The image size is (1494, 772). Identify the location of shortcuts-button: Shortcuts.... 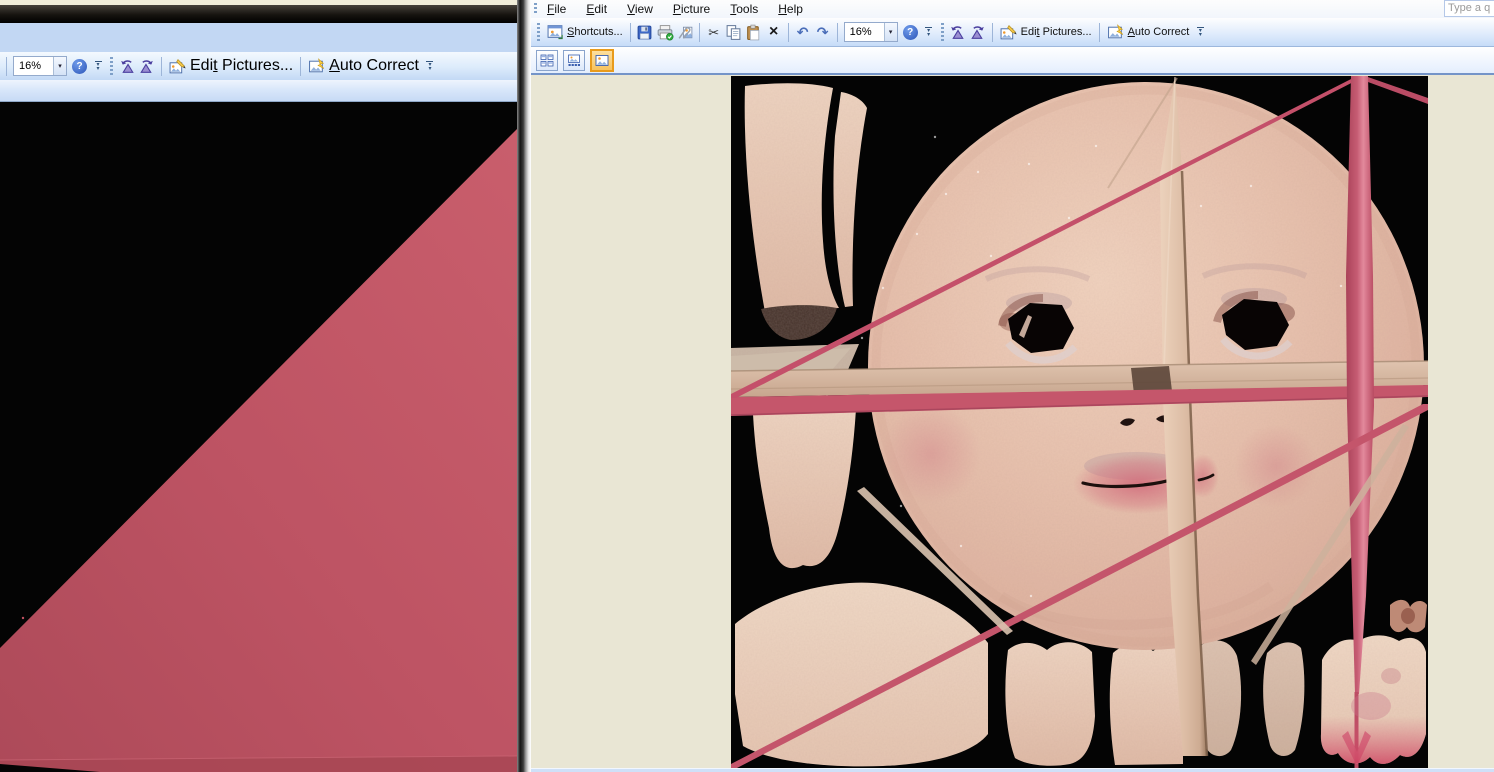
(585, 32).